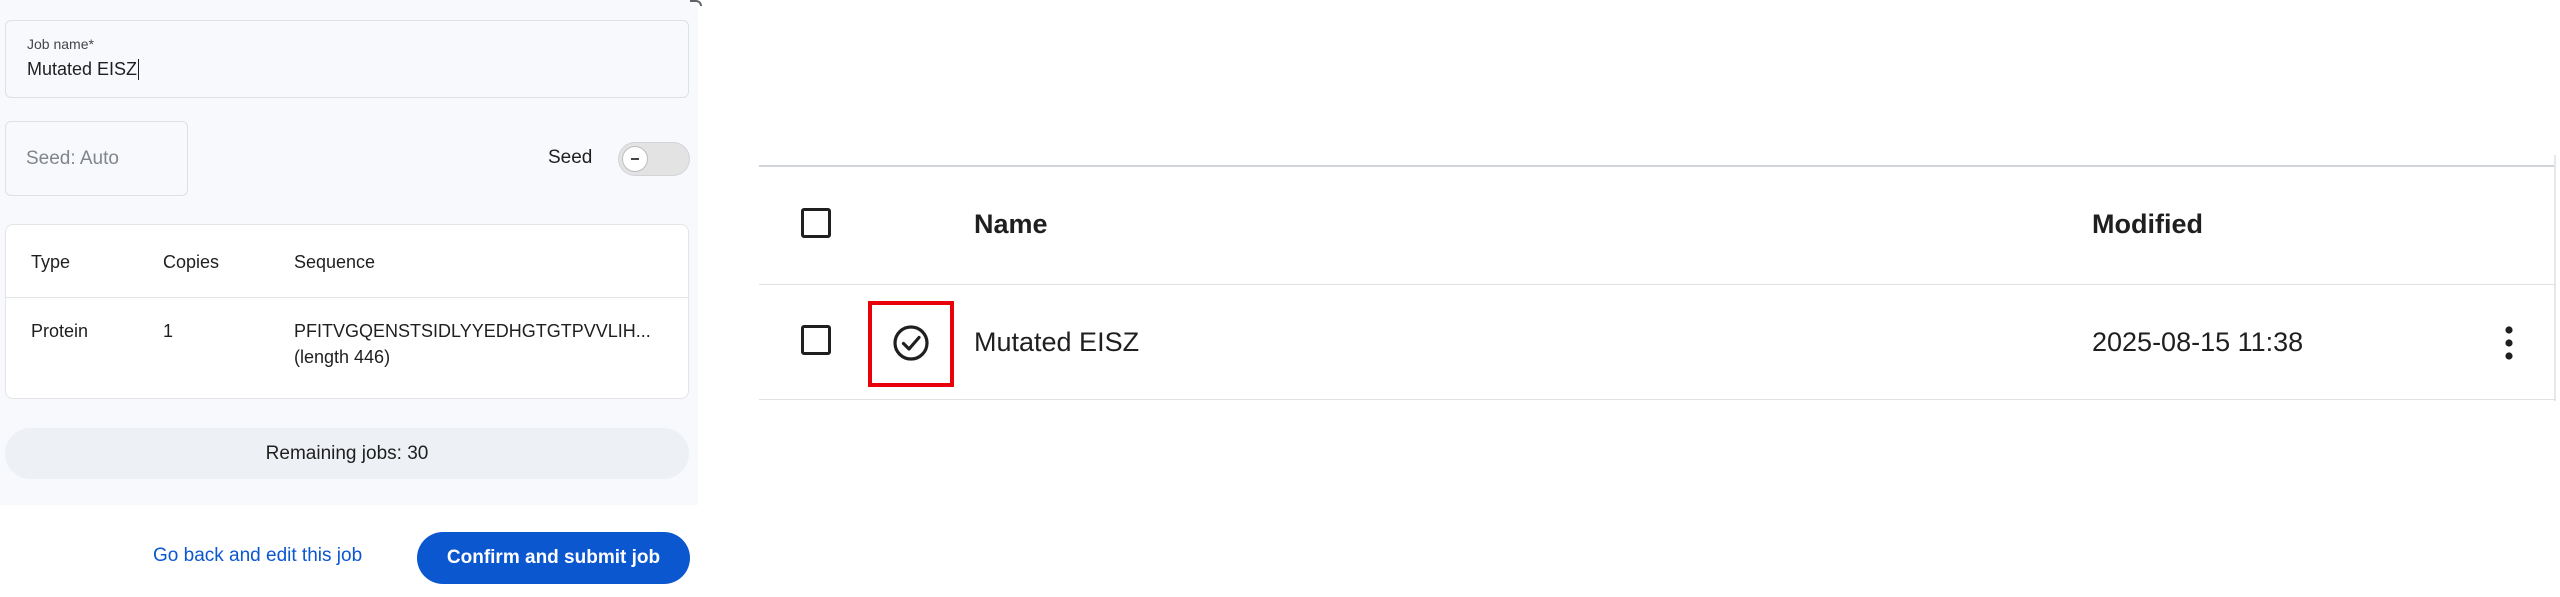 This screenshot has height=597, width=2560. I want to click on job-name-label: Job name*, so click(60, 44).